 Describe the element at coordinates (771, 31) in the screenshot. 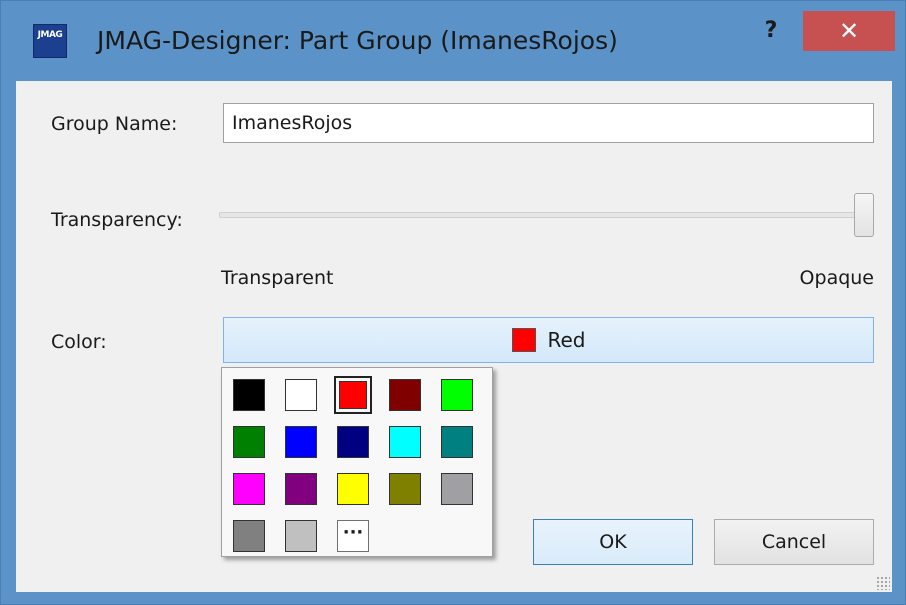

I see `help-button: ?` at that location.